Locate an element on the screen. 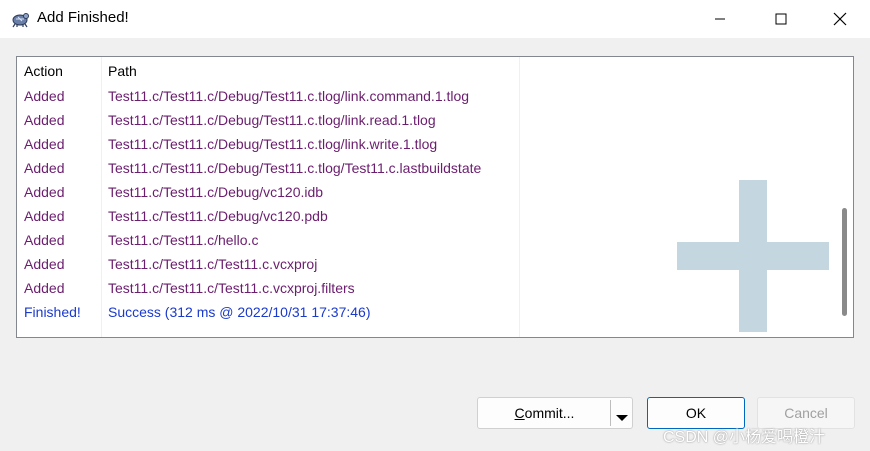 Image resolution: width=870 pixels, height=451 pixels. column-header-action: Action is located at coordinates (43, 71).